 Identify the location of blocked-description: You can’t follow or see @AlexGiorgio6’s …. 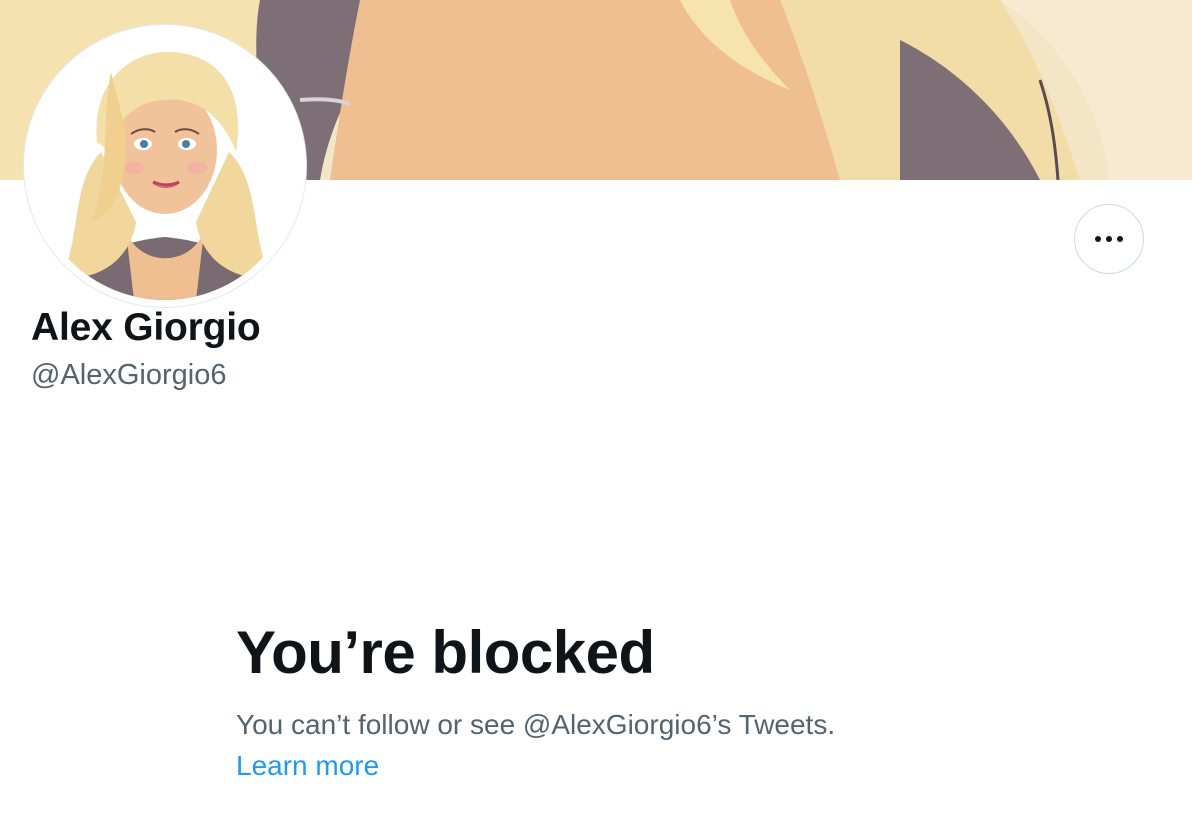
(536, 724).